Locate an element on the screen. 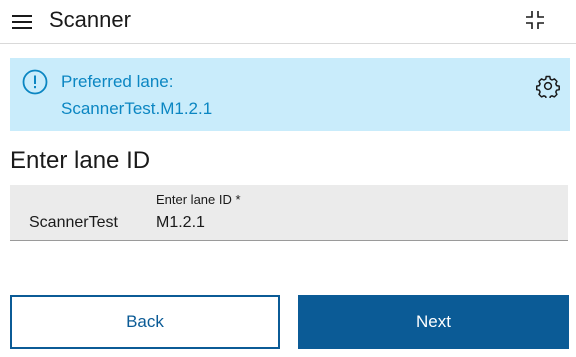  input-label: Enter lane ID * is located at coordinates (198, 199).